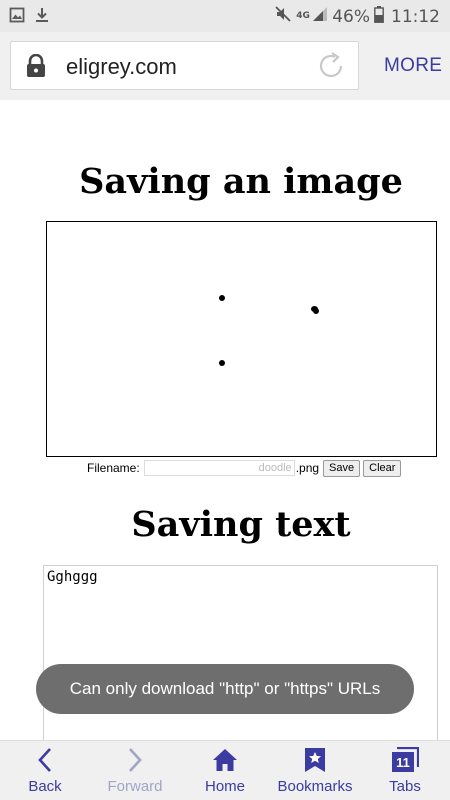 The image size is (450, 800). What do you see at coordinates (113, 468) in the screenshot?
I see `filename-label: Filename:` at bounding box center [113, 468].